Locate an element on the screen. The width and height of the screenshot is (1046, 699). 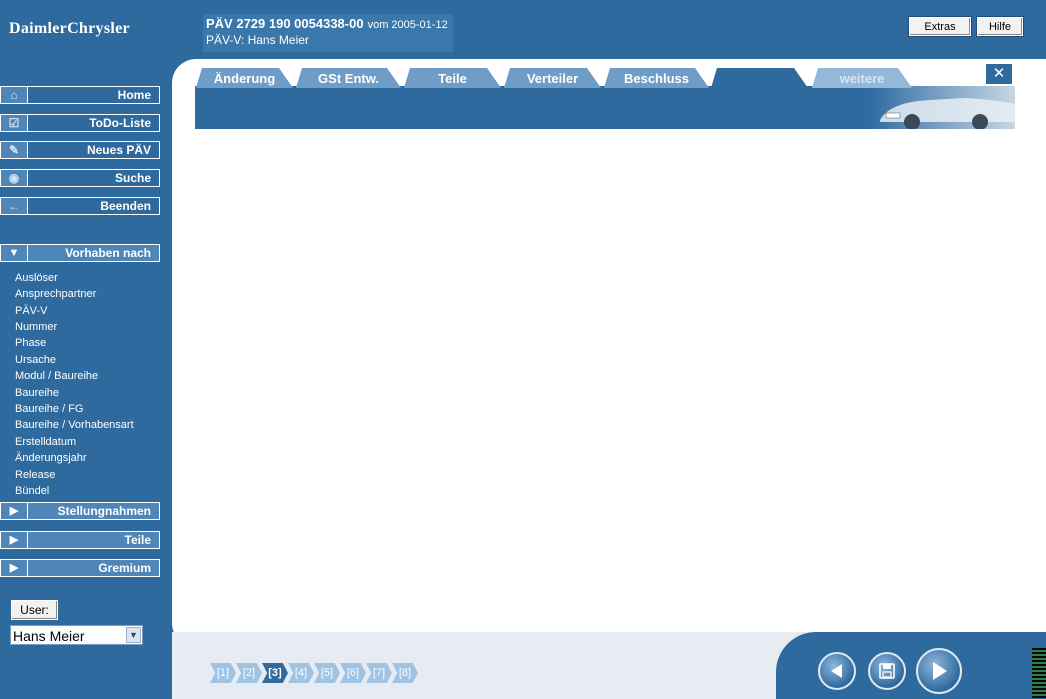
eye-icon: ◉ is located at coordinates (14, 178).